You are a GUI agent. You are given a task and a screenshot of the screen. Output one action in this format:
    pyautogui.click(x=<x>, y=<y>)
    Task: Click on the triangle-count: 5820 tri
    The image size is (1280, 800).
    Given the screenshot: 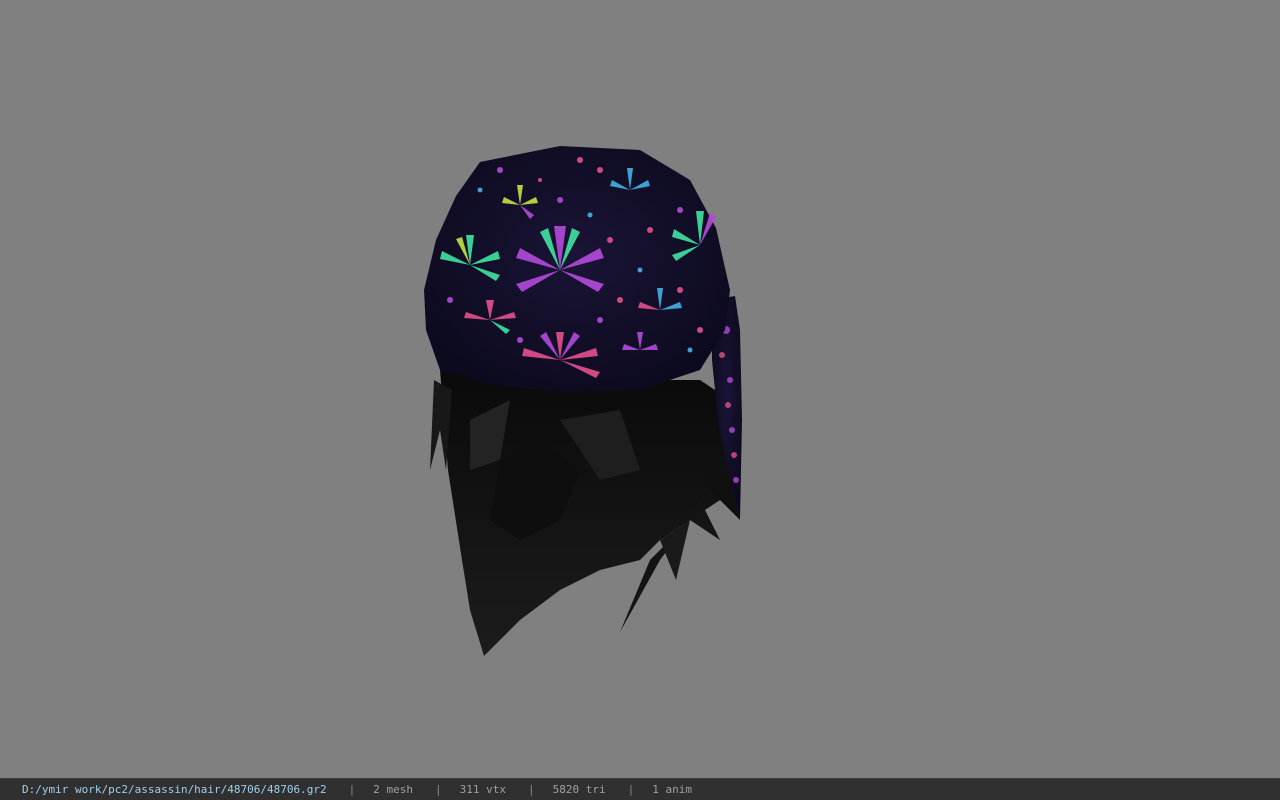 What is the action you would take?
    pyautogui.click(x=579, y=789)
    